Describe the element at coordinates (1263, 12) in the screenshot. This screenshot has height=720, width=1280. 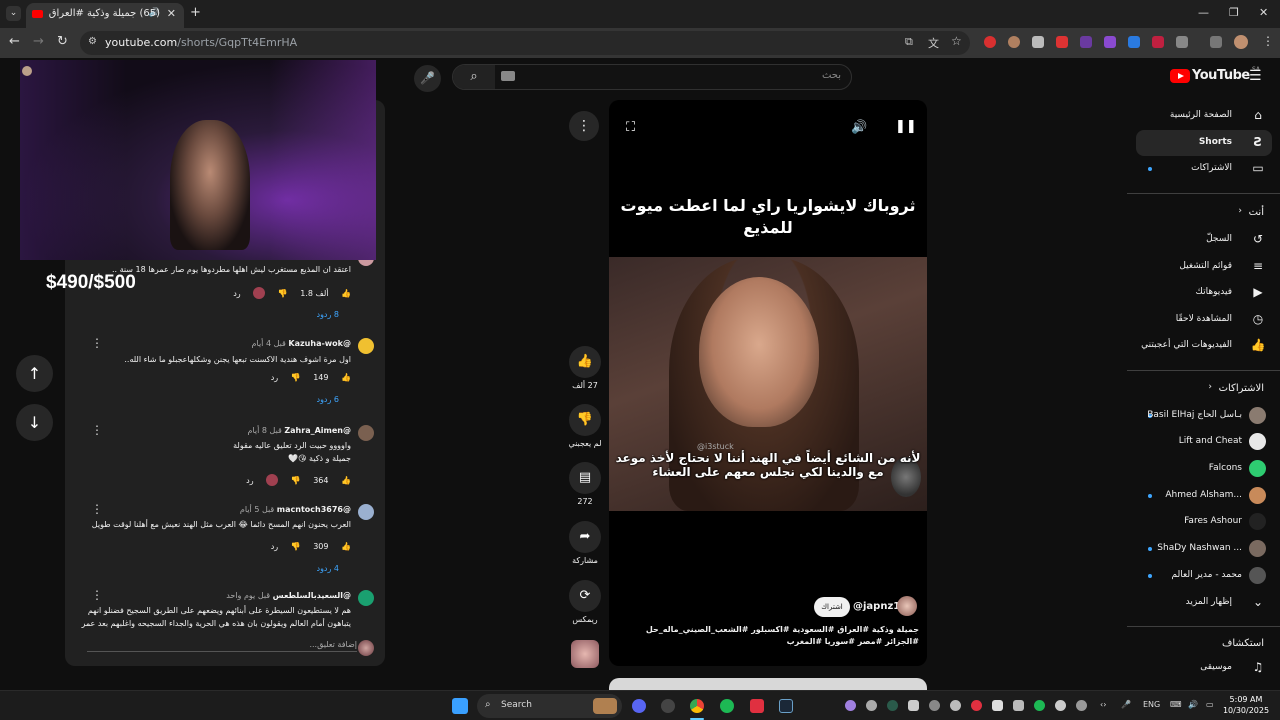
I see `window-close-icon: ✕` at that location.